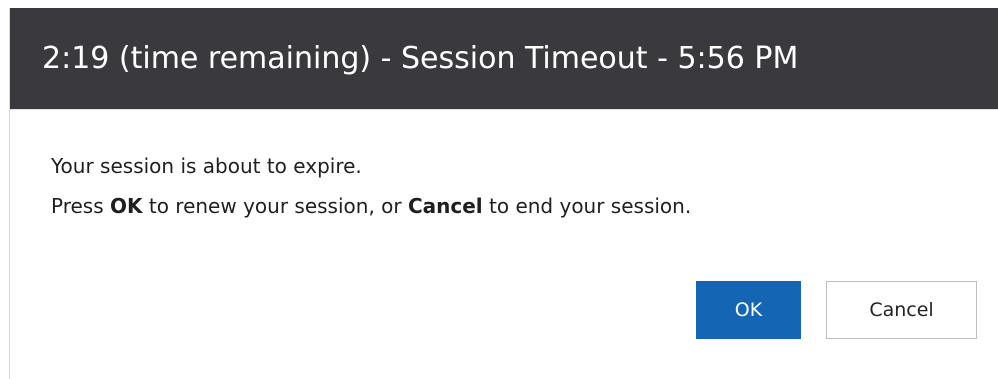 The height and width of the screenshot is (379, 998). Describe the element at coordinates (445, 206) in the screenshot. I see `message-cancel-word: Cancel` at that location.